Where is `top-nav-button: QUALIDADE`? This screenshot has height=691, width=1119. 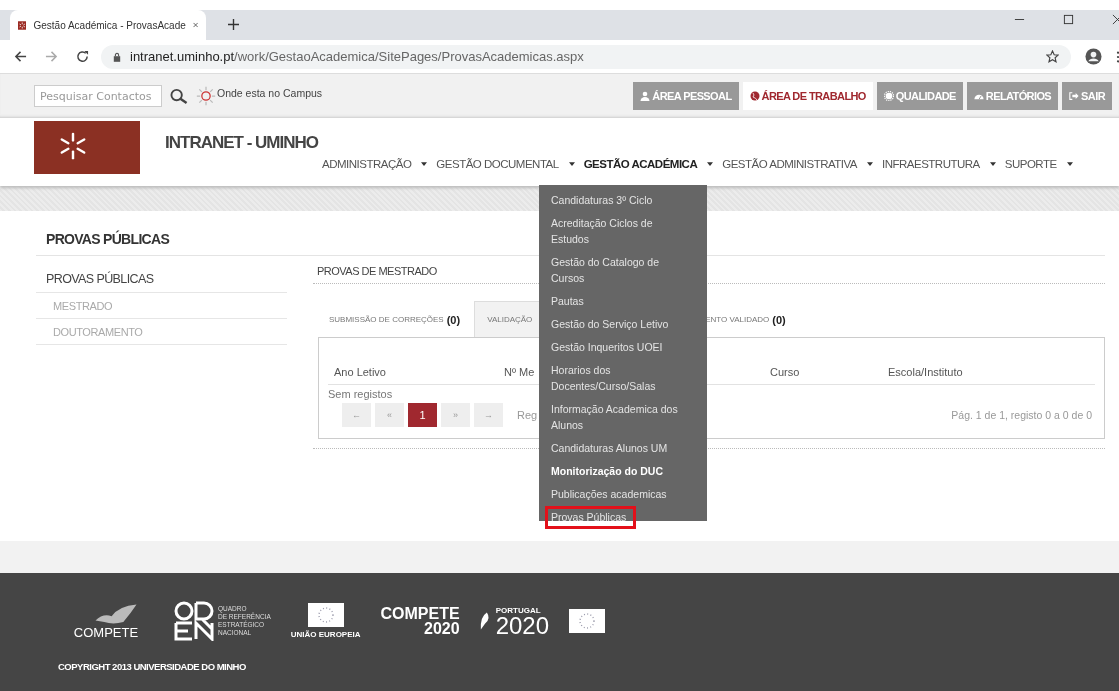 top-nav-button: QUALIDADE is located at coordinates (919, 96).